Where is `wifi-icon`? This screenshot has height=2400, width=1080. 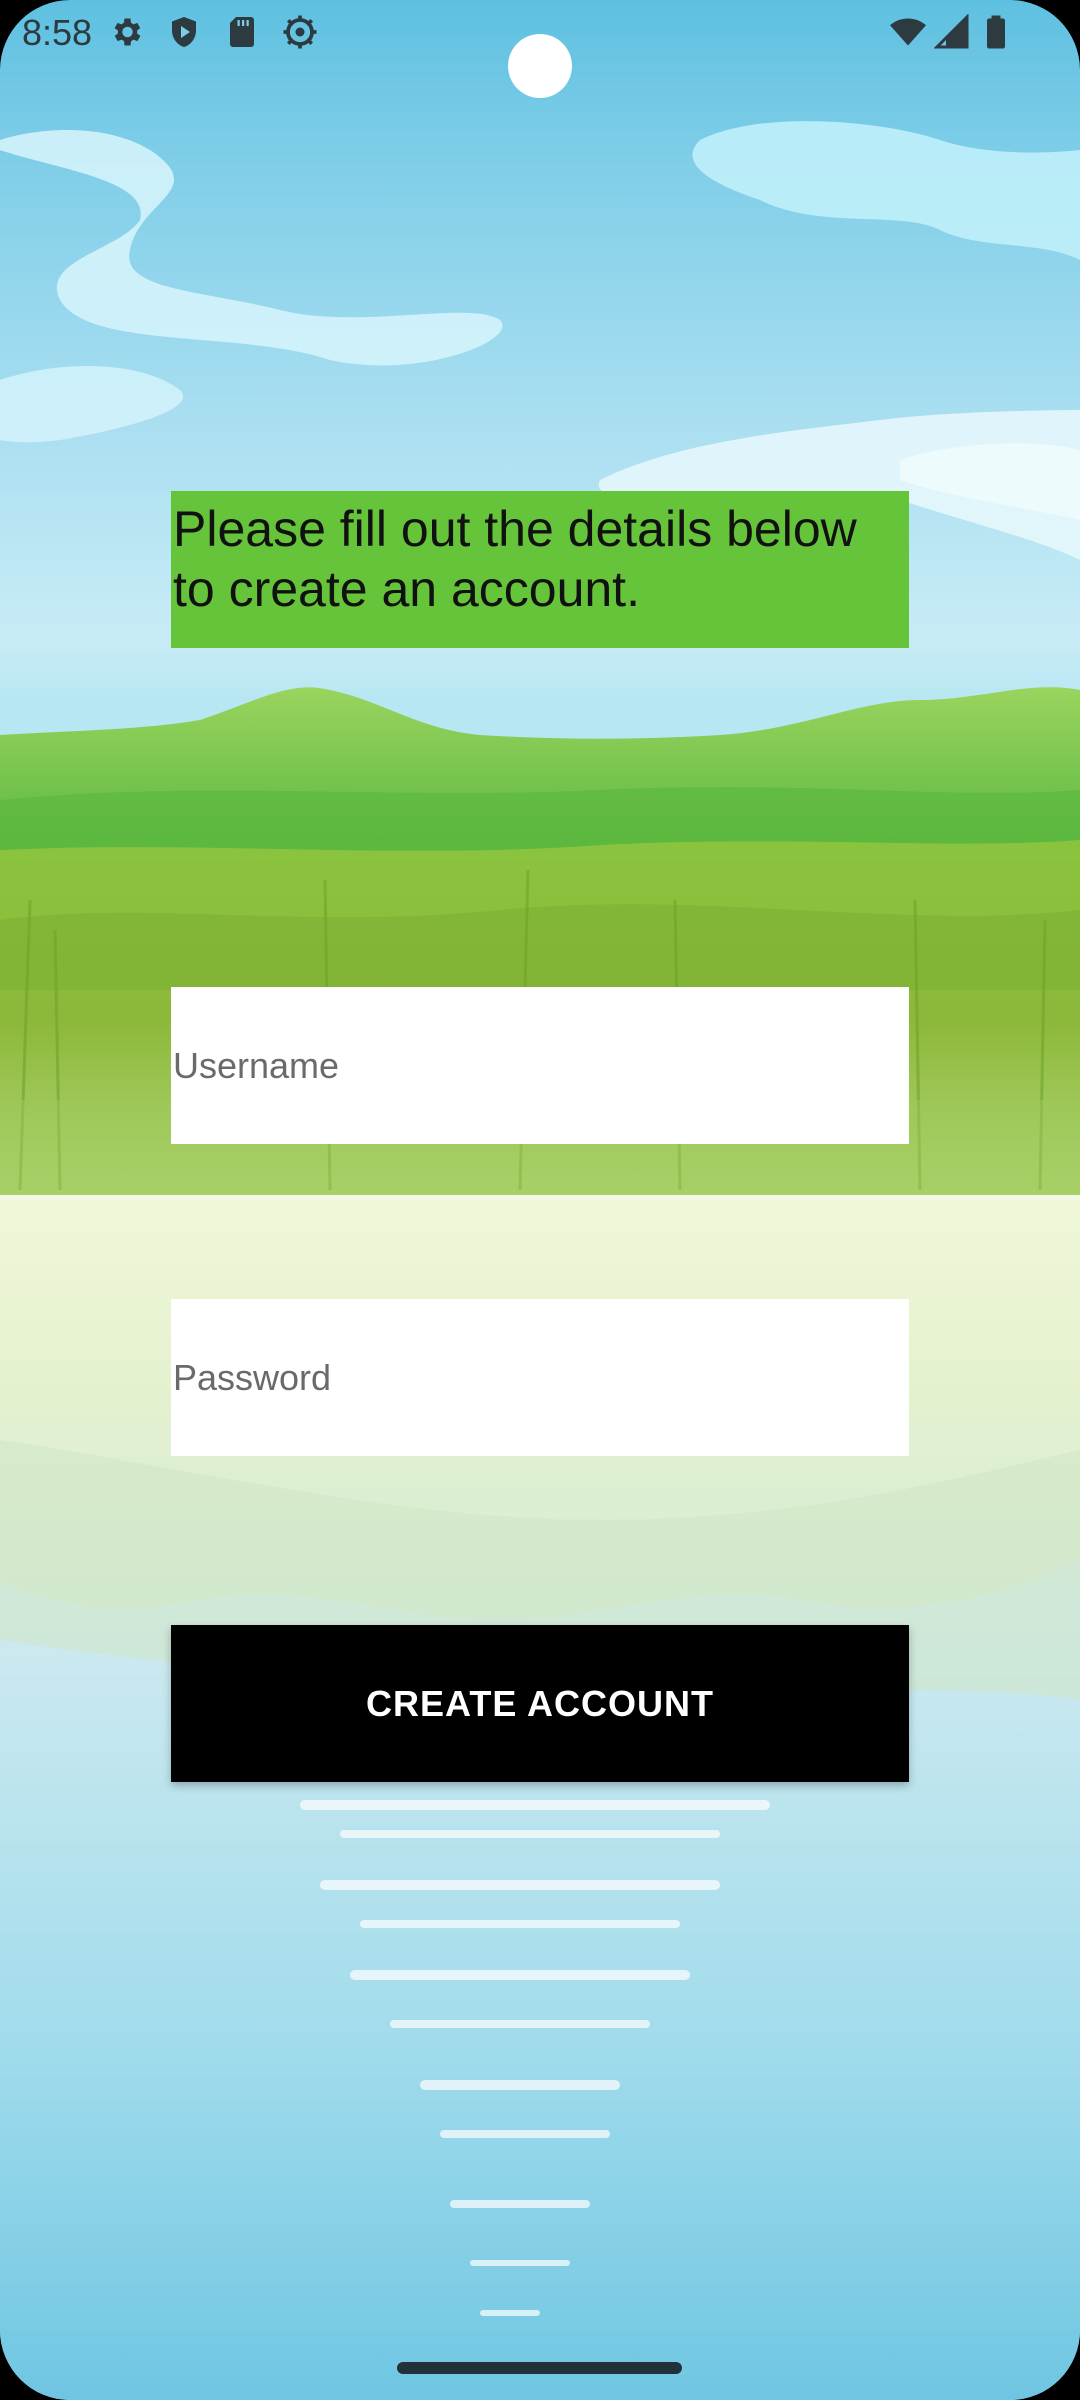 wifi-icon is located at coordinates (908, 32).